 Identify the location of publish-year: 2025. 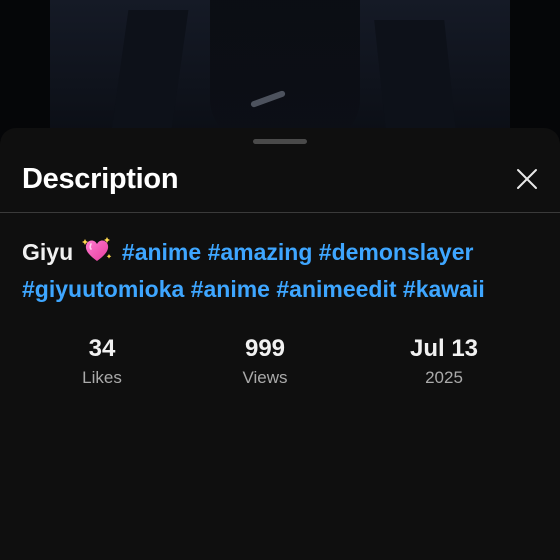
(444, 377).